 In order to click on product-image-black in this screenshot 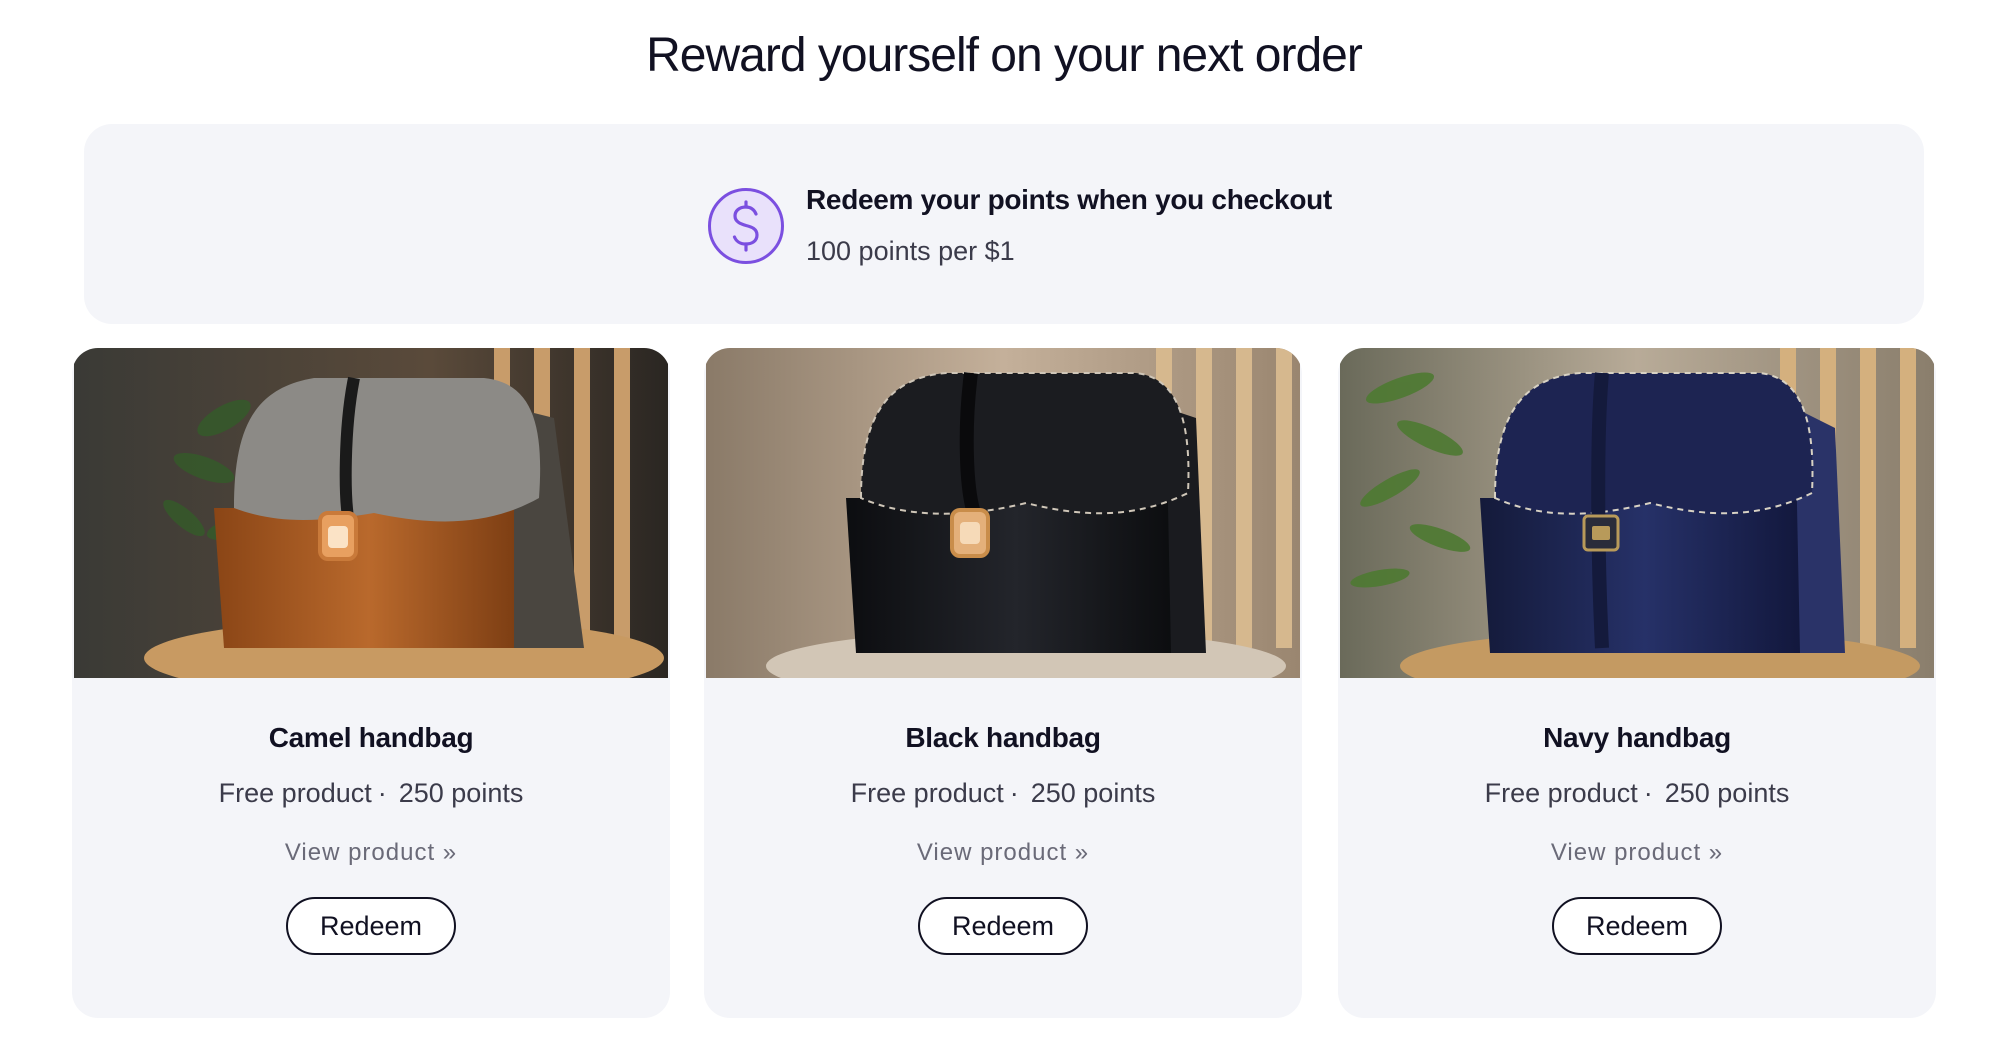, I will do `click(1003, 513)`.